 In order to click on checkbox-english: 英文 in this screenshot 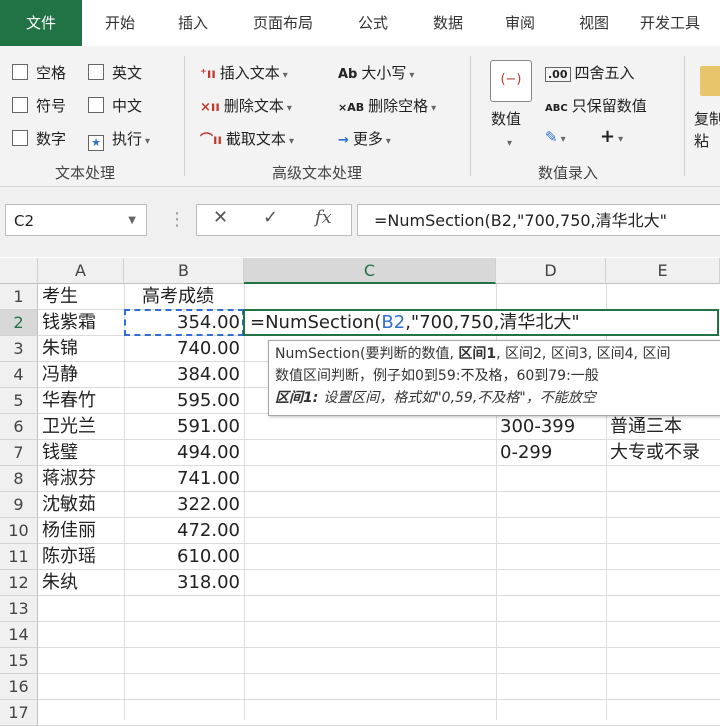, I will do `click(115, 72)`.